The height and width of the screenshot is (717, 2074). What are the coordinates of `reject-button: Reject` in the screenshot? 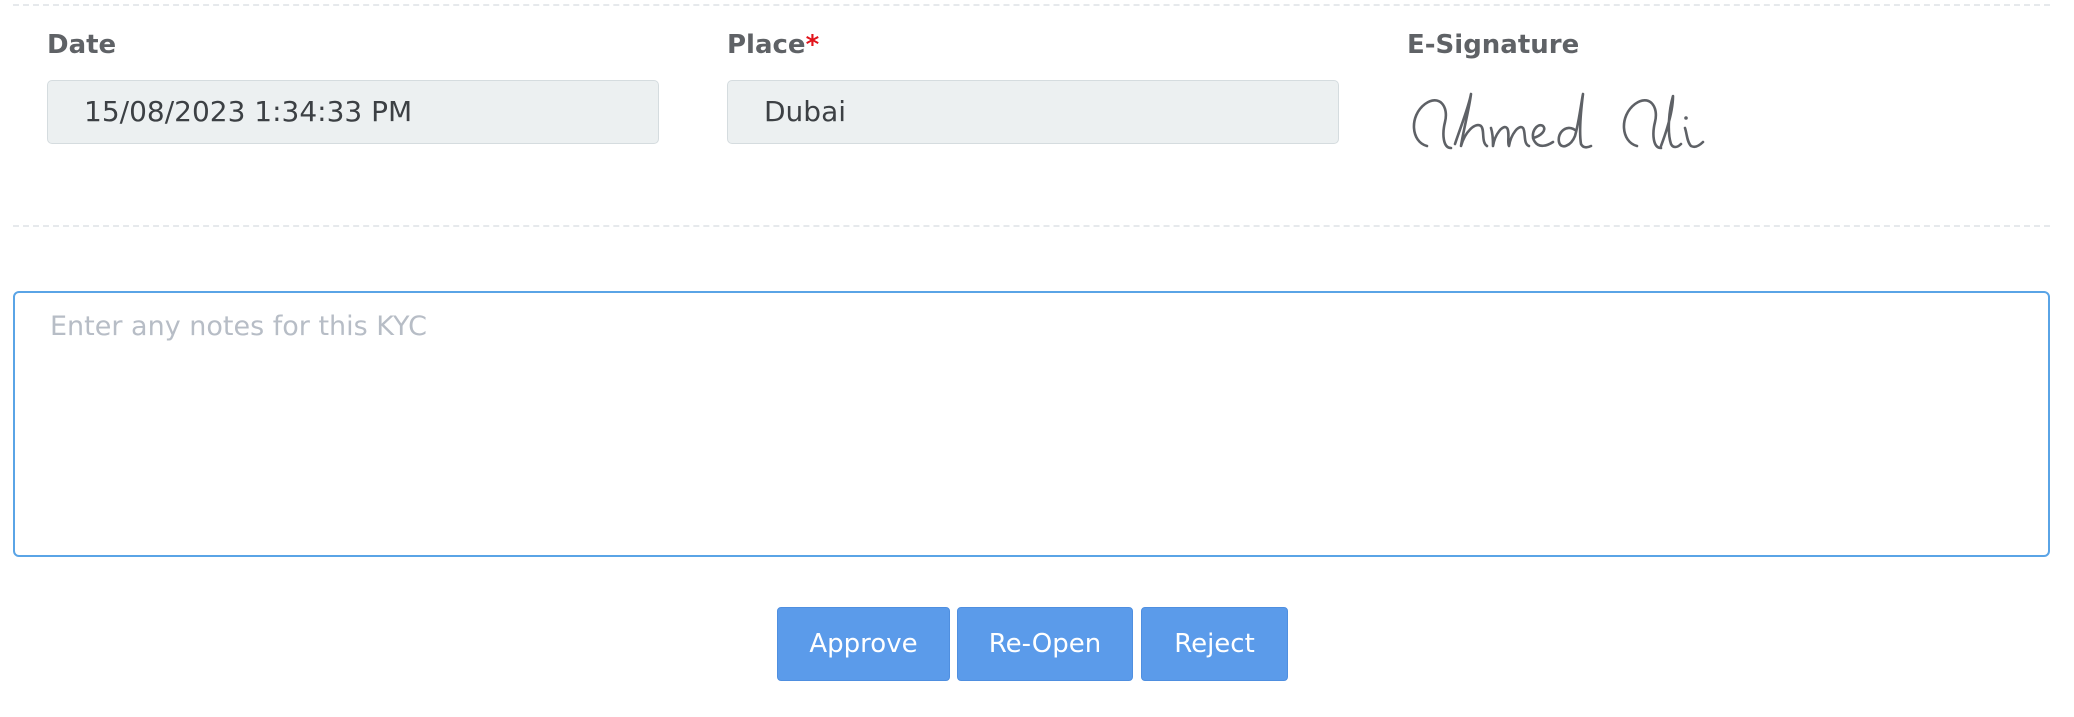 It's located at (1214, 644).